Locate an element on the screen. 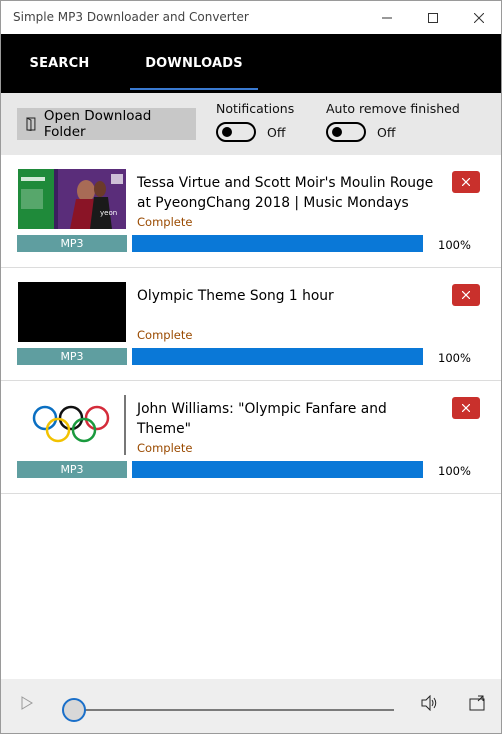  seek-slider-thumb is located at coordinates (74, 710).